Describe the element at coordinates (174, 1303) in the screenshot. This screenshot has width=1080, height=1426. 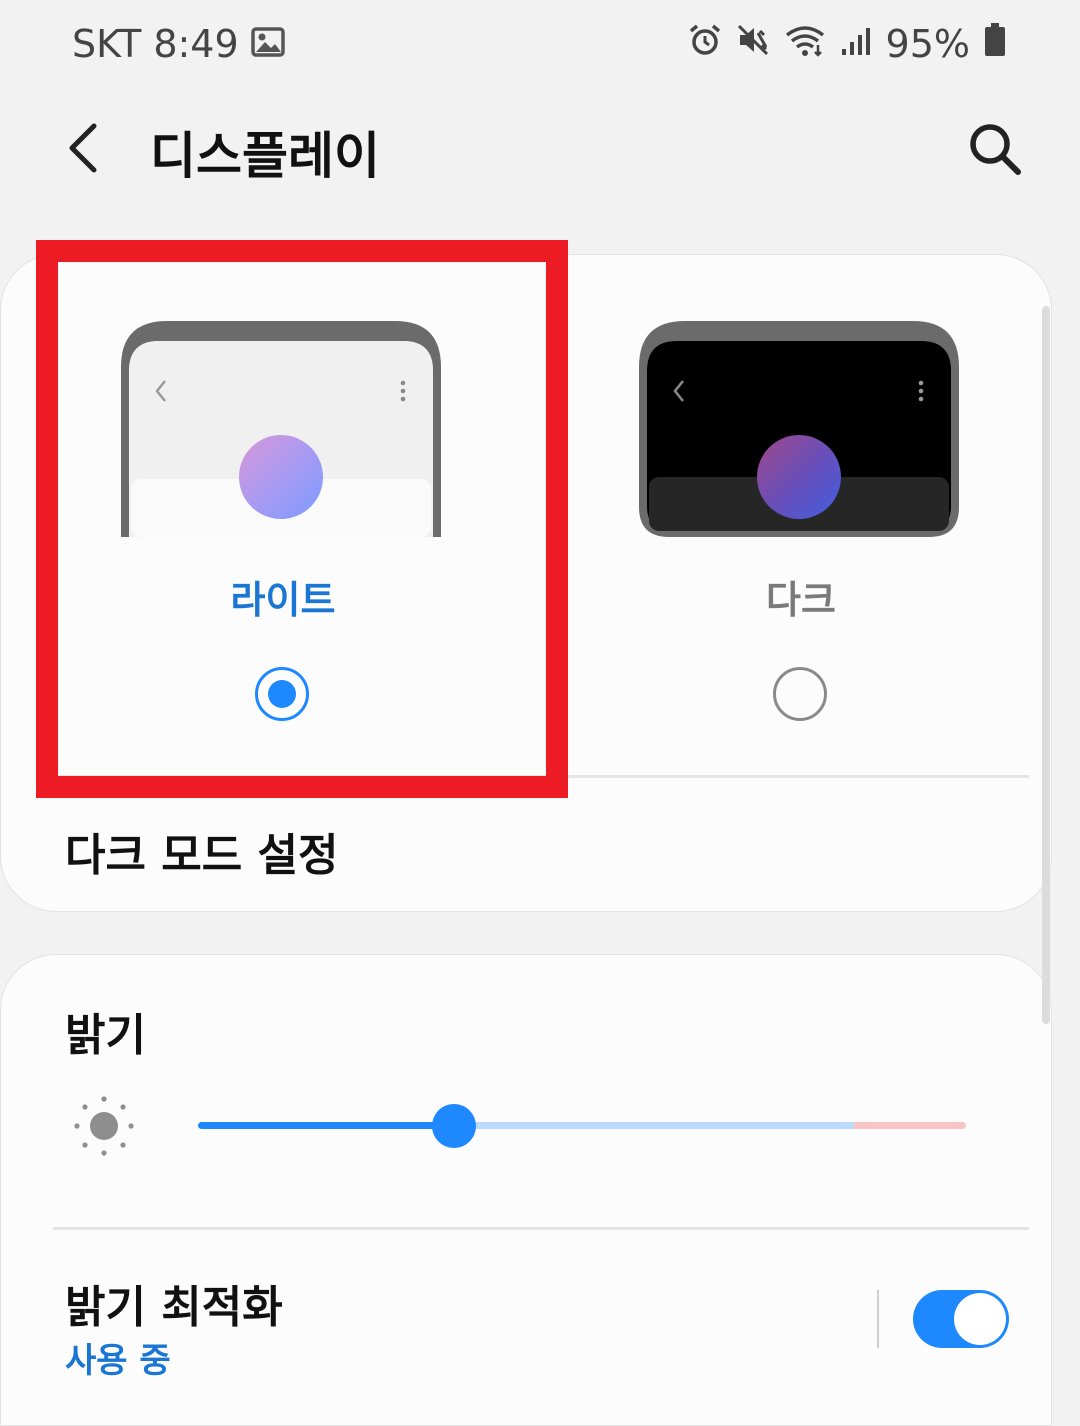
I see `adaptive-brightness-label: 밝기 최적화` at that location.